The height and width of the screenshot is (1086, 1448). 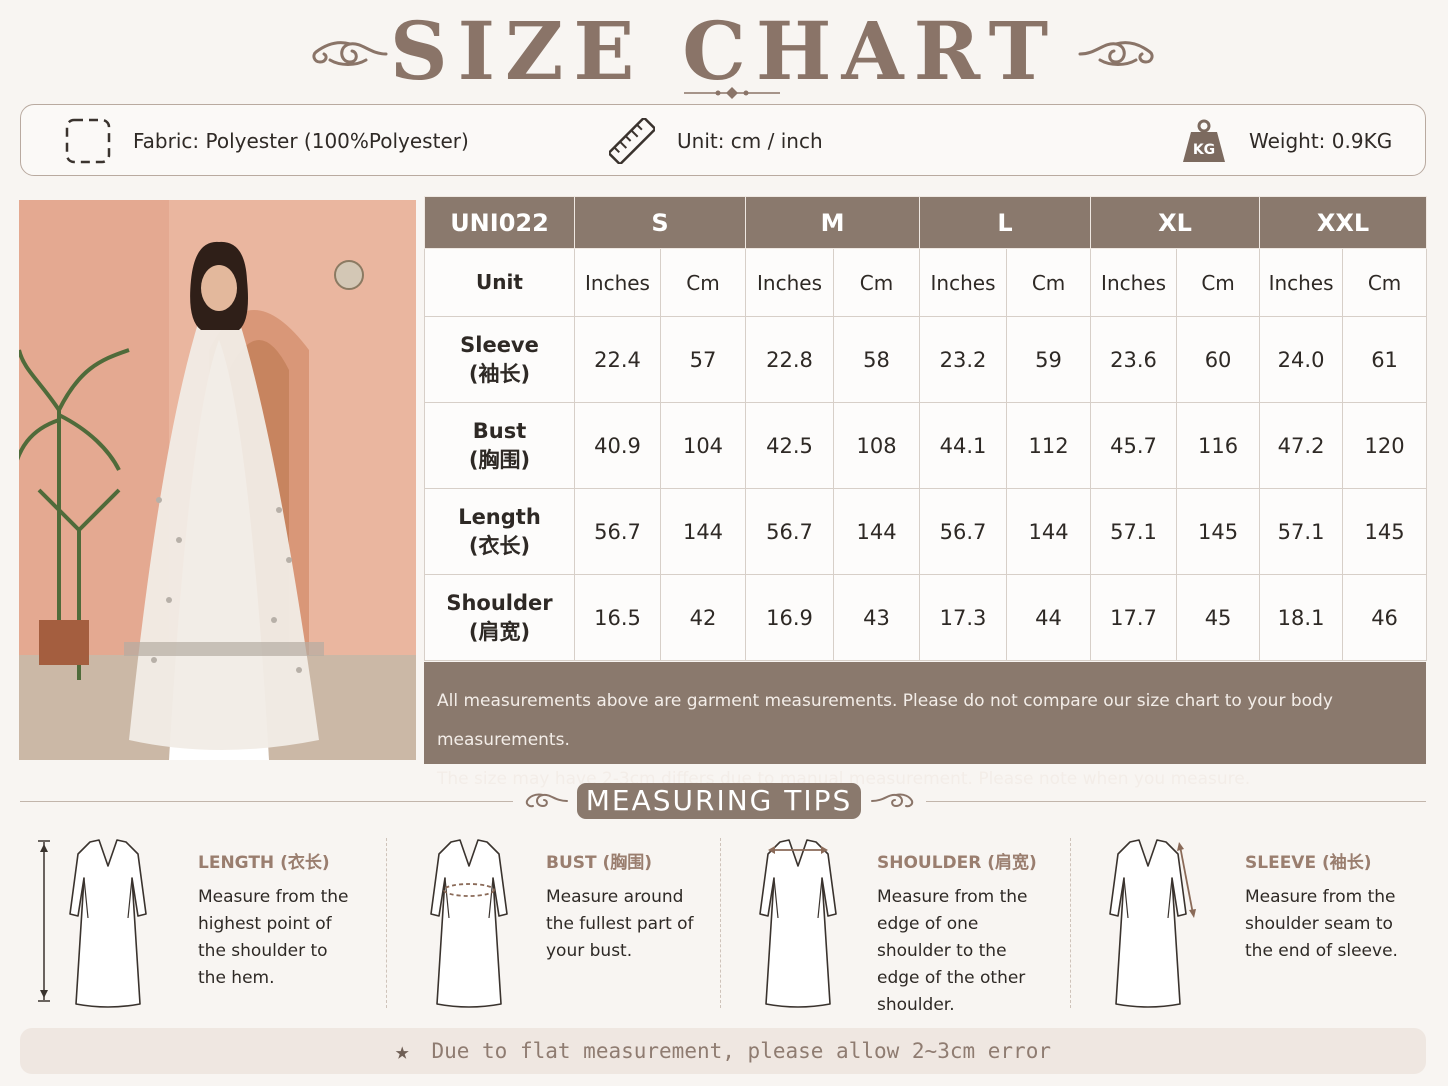 I want to click on weight-label: Weight: 0.9KG, so click(x=1321, y=141).